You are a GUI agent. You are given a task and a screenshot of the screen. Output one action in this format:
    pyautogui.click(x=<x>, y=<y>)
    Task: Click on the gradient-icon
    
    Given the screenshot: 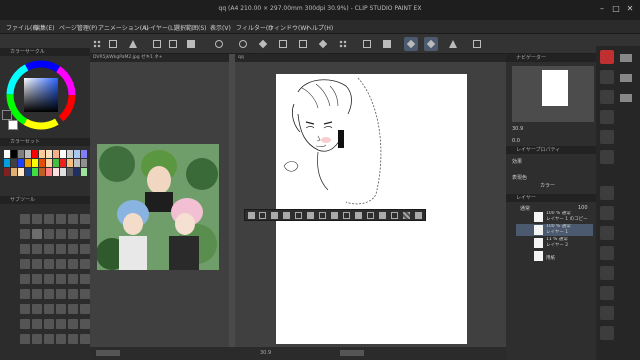 What is the action you would take?
    pyautogui.click(x=607, y=253)
    